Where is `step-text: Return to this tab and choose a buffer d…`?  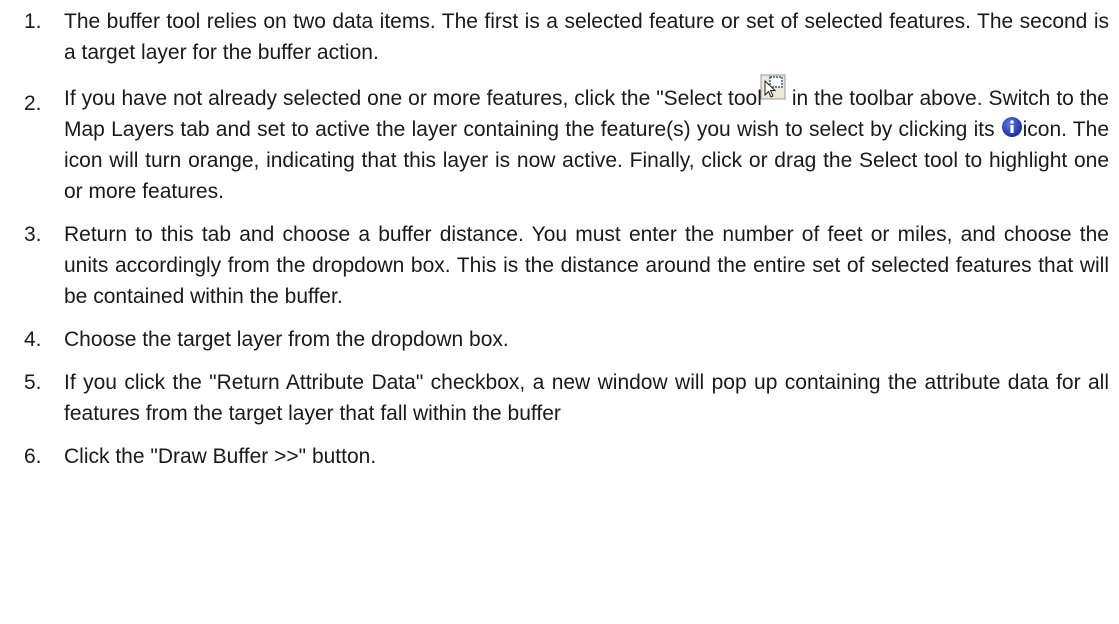
step-text: Return to this tab and choose a buffer d… is located at coordinates (586, 265).